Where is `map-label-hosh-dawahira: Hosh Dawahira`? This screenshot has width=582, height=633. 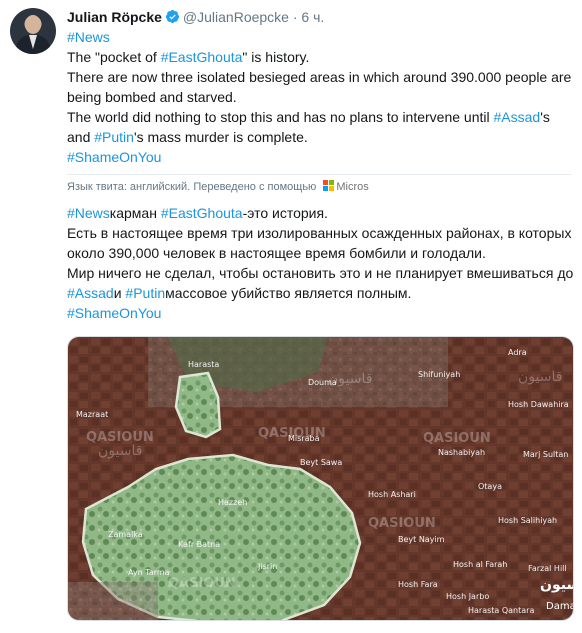 map-label-hosh-dawahira: Hosh Dawahira is located at coordinates (538, 404).